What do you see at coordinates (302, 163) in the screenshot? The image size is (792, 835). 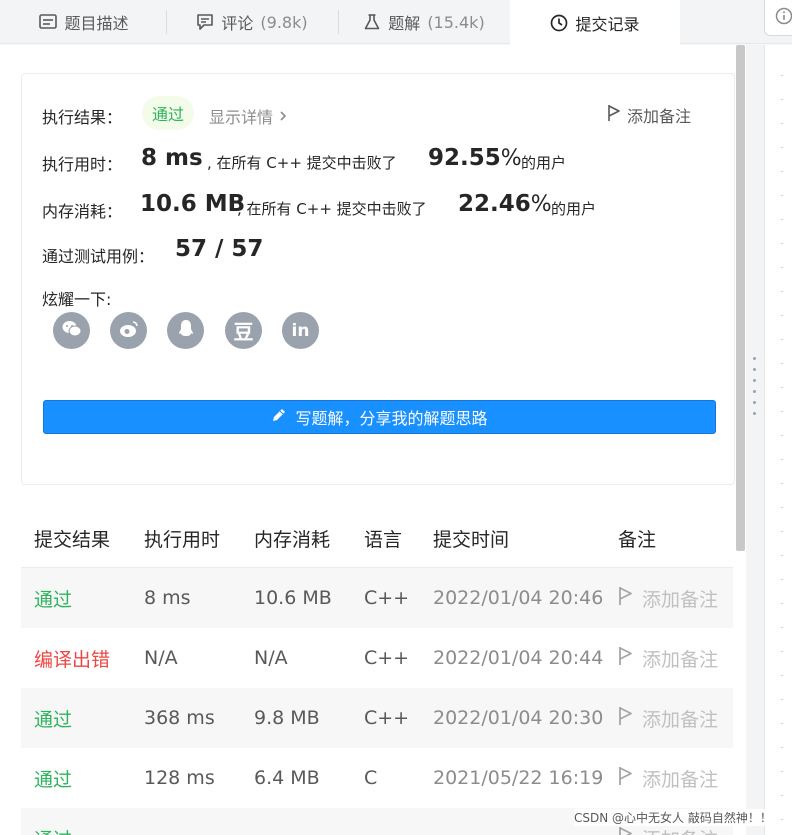 I see `runtime-beat-text: , 在所有 C++ 提交中击败了` at bounding box center [302, 163].